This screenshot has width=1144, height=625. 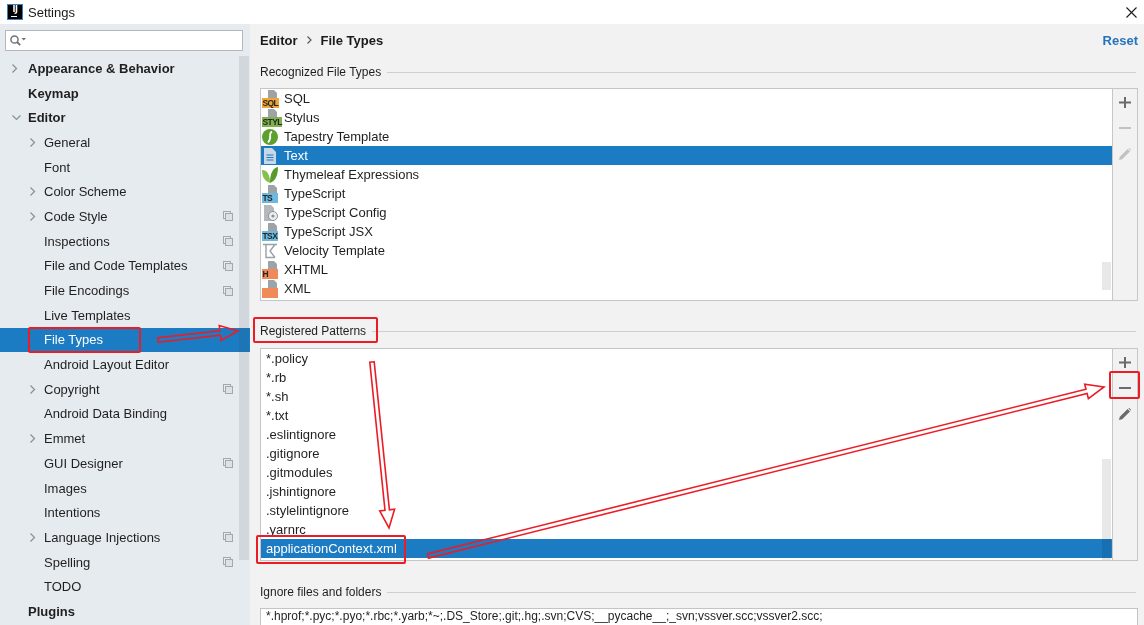 I want to click on pattern-item: .jshintignore, so click(x=686, y=491).